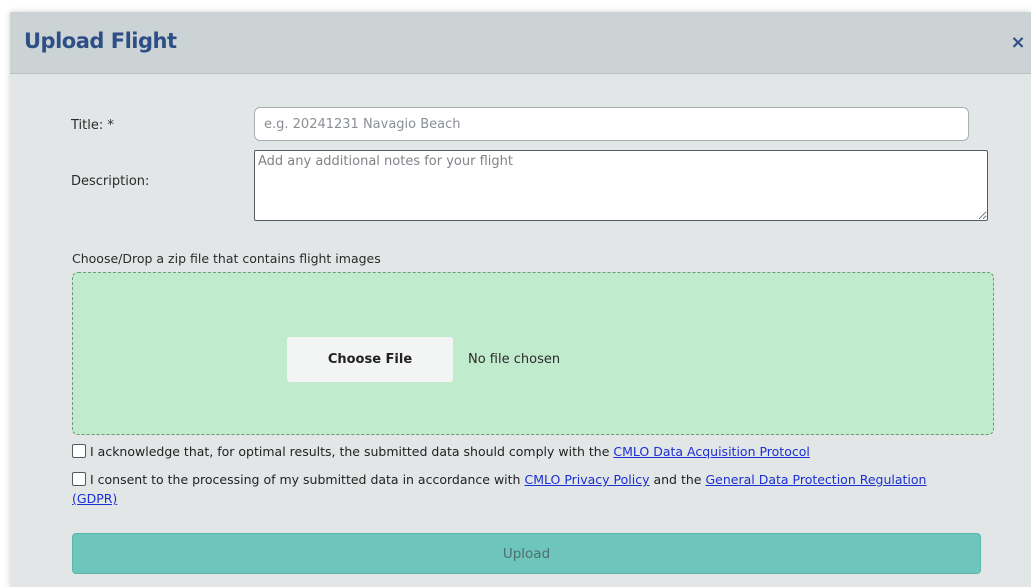  What do you see at coordinates (621, 185) in the screenshot?
I see `description-textarea` at bounding box center [621, 185].